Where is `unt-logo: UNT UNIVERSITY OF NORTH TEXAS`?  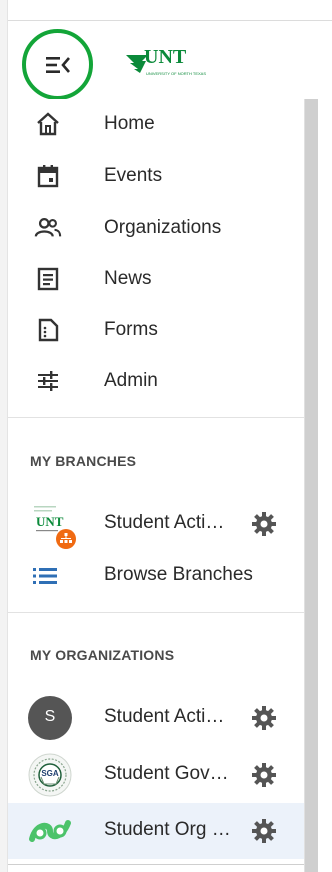
unt-logo: UNT UNIVERSITY OF NORTH TEXAS is located at coordinates (166, 61).